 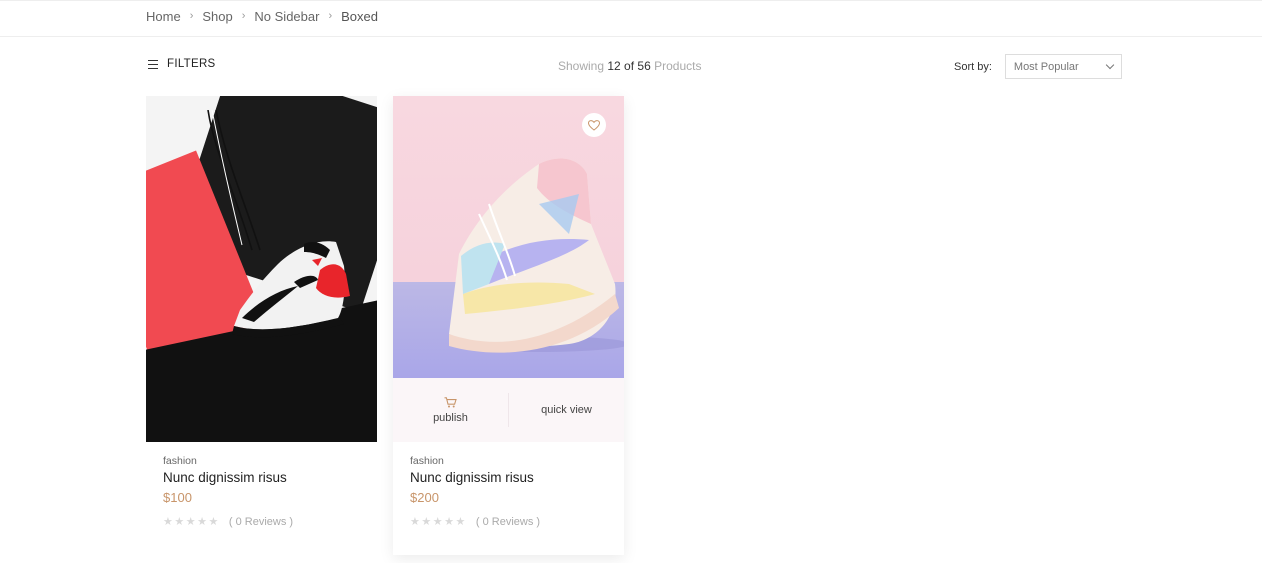 What do you see at coordinates (450, 417) in the screenshot?
I see `publish-label: publish` at bounding box center [450, 417].